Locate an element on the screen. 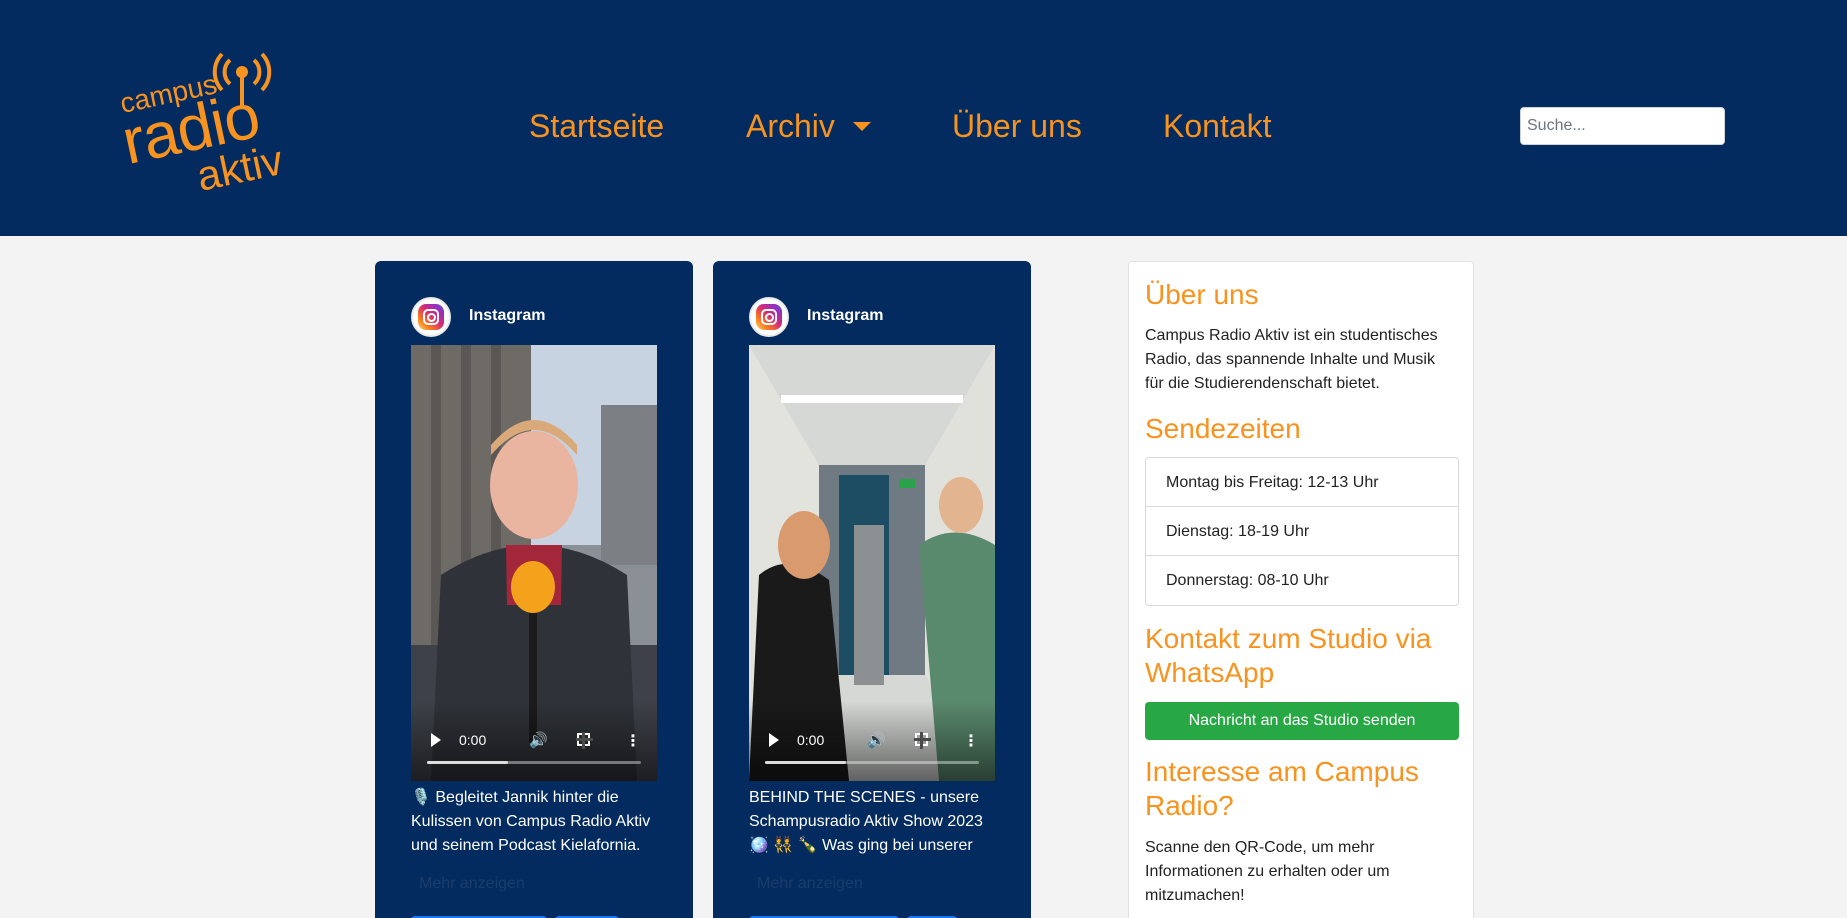 This screenshot has height=918, width=1847. nav-startseite: Startseite is located at coordinates (596, 126).